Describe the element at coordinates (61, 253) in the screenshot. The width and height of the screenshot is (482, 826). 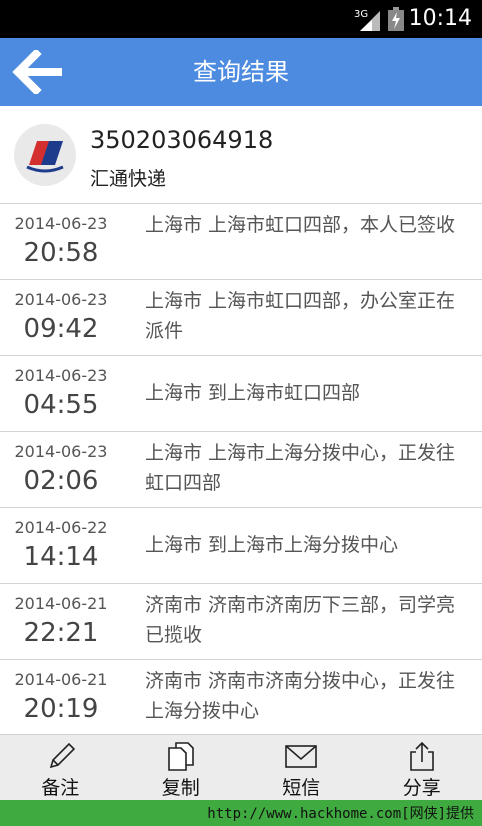
I see `event-time: 20:58` at that location.